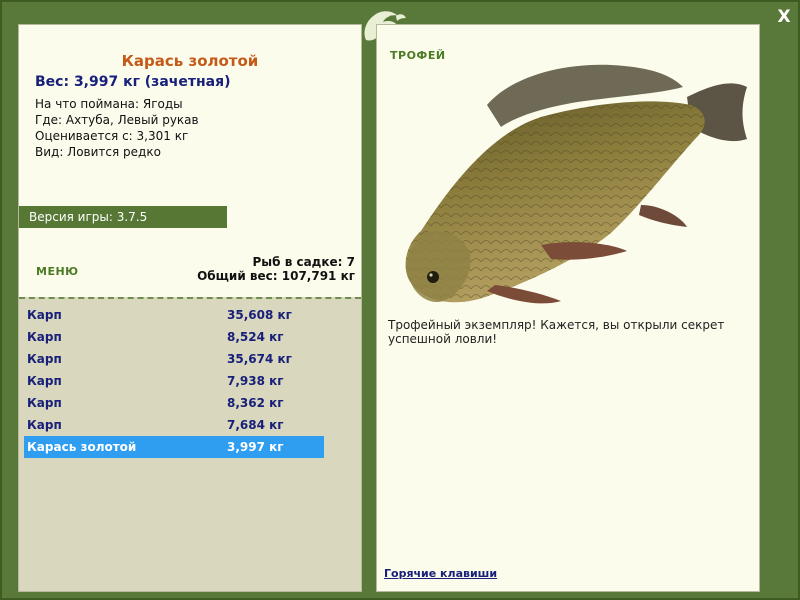 This screenshot has height=600, width=800. I want to click on close-icon: X, so click(784, 17).